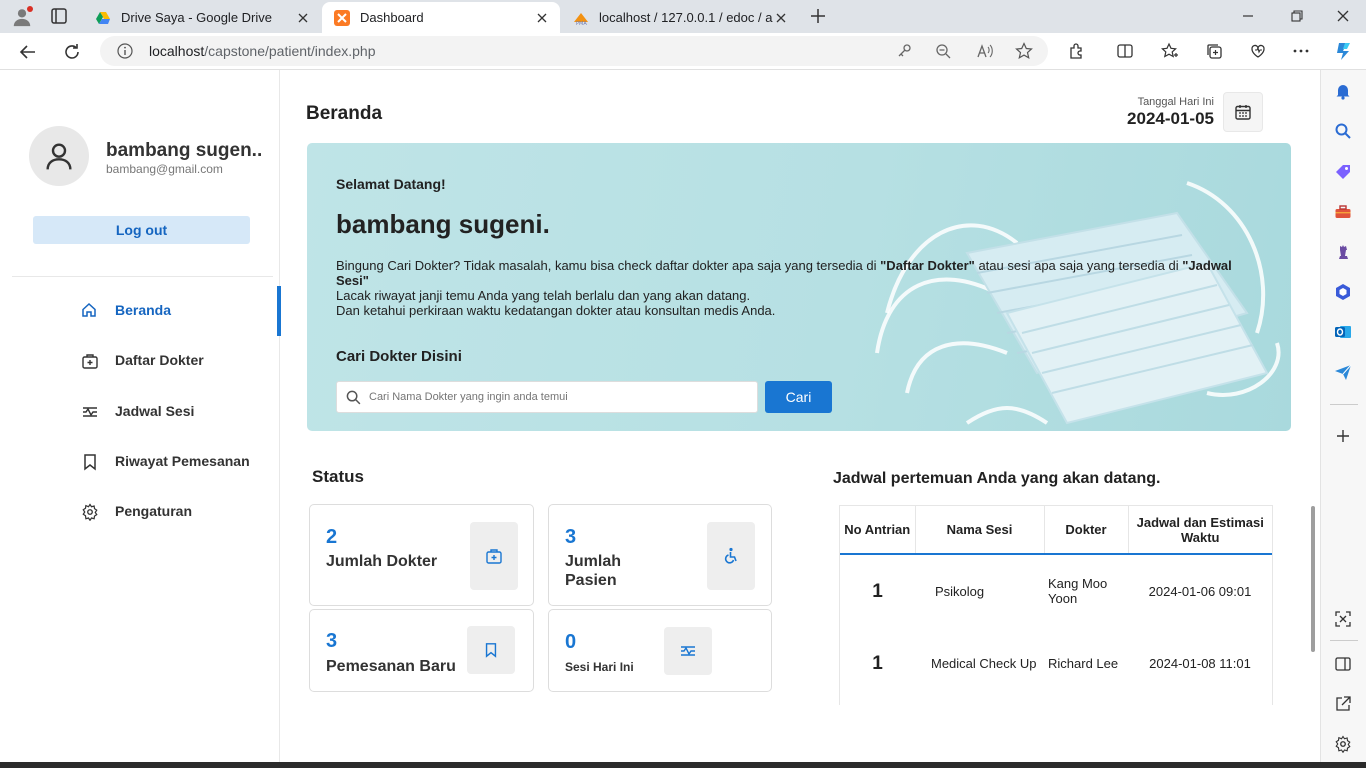 The image size is (1366, 768). I want to click on notifications-bell-icon, so click(1343, 91).